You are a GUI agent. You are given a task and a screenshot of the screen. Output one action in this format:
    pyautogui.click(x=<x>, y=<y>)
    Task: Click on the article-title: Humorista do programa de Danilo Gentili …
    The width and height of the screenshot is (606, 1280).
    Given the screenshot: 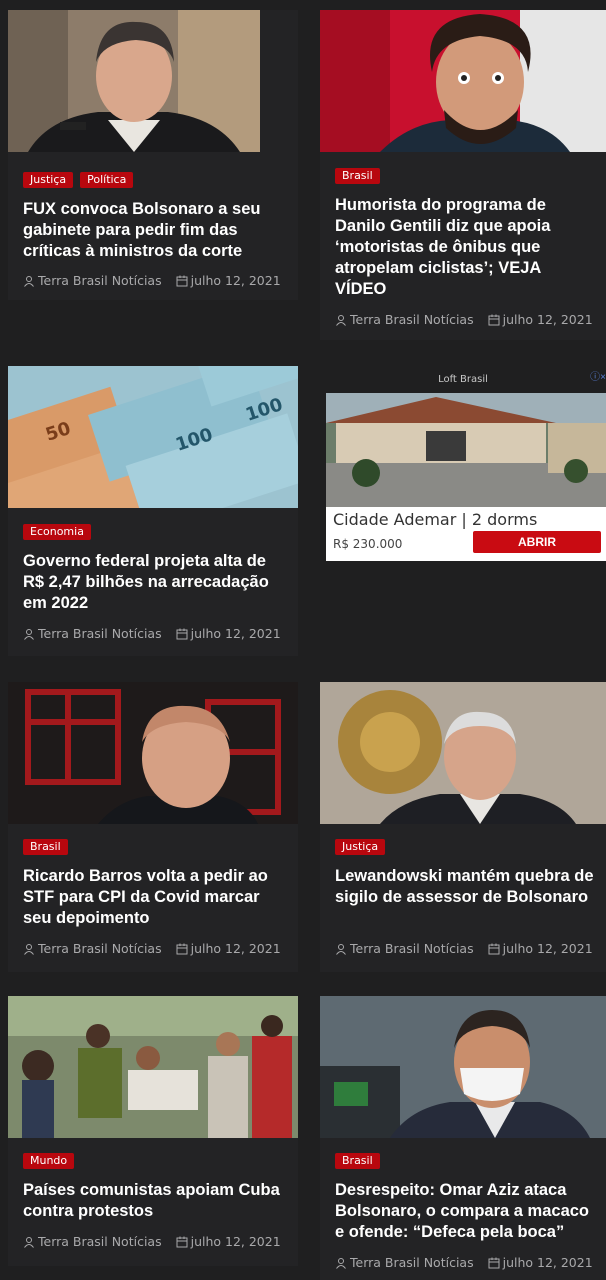 What is the action you would take?
    pyautogui.click(x=465, y=247)
    